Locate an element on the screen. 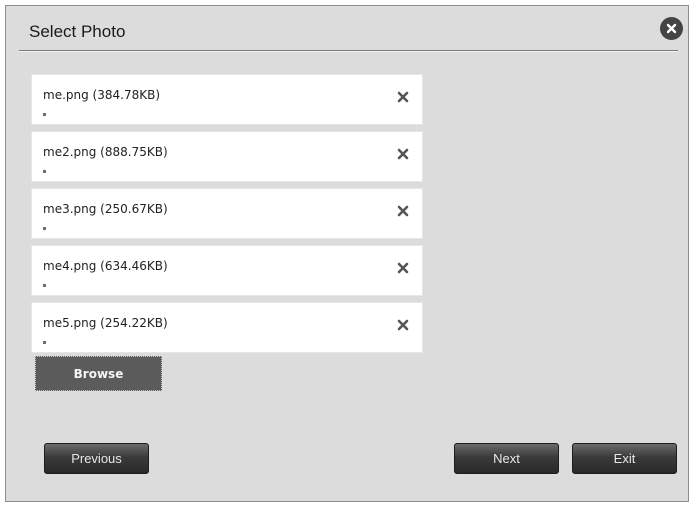 The image size is (698, 509). file-name: me5.png (254.22KB) is located at coordinates (105, 323).